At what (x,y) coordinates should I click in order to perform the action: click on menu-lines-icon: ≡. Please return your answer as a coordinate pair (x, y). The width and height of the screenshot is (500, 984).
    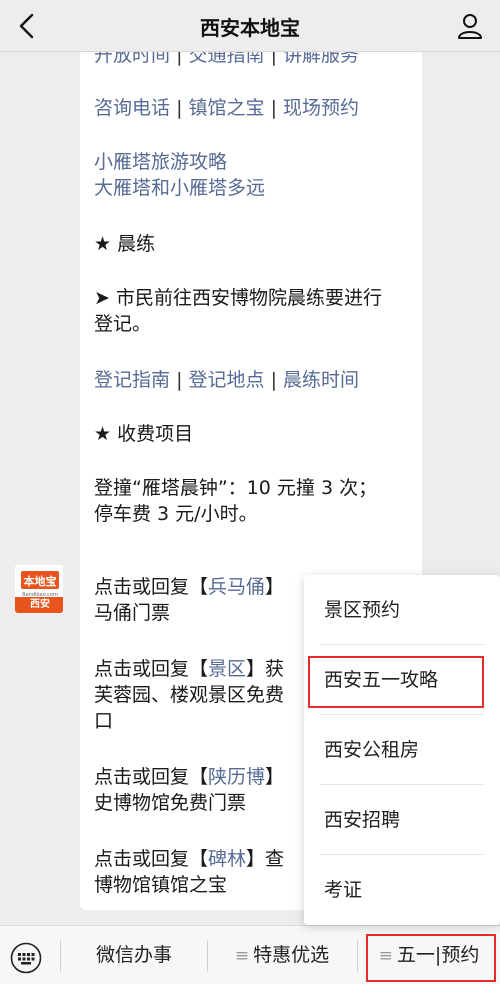
    Looking at the image, I should click on (242, 956).